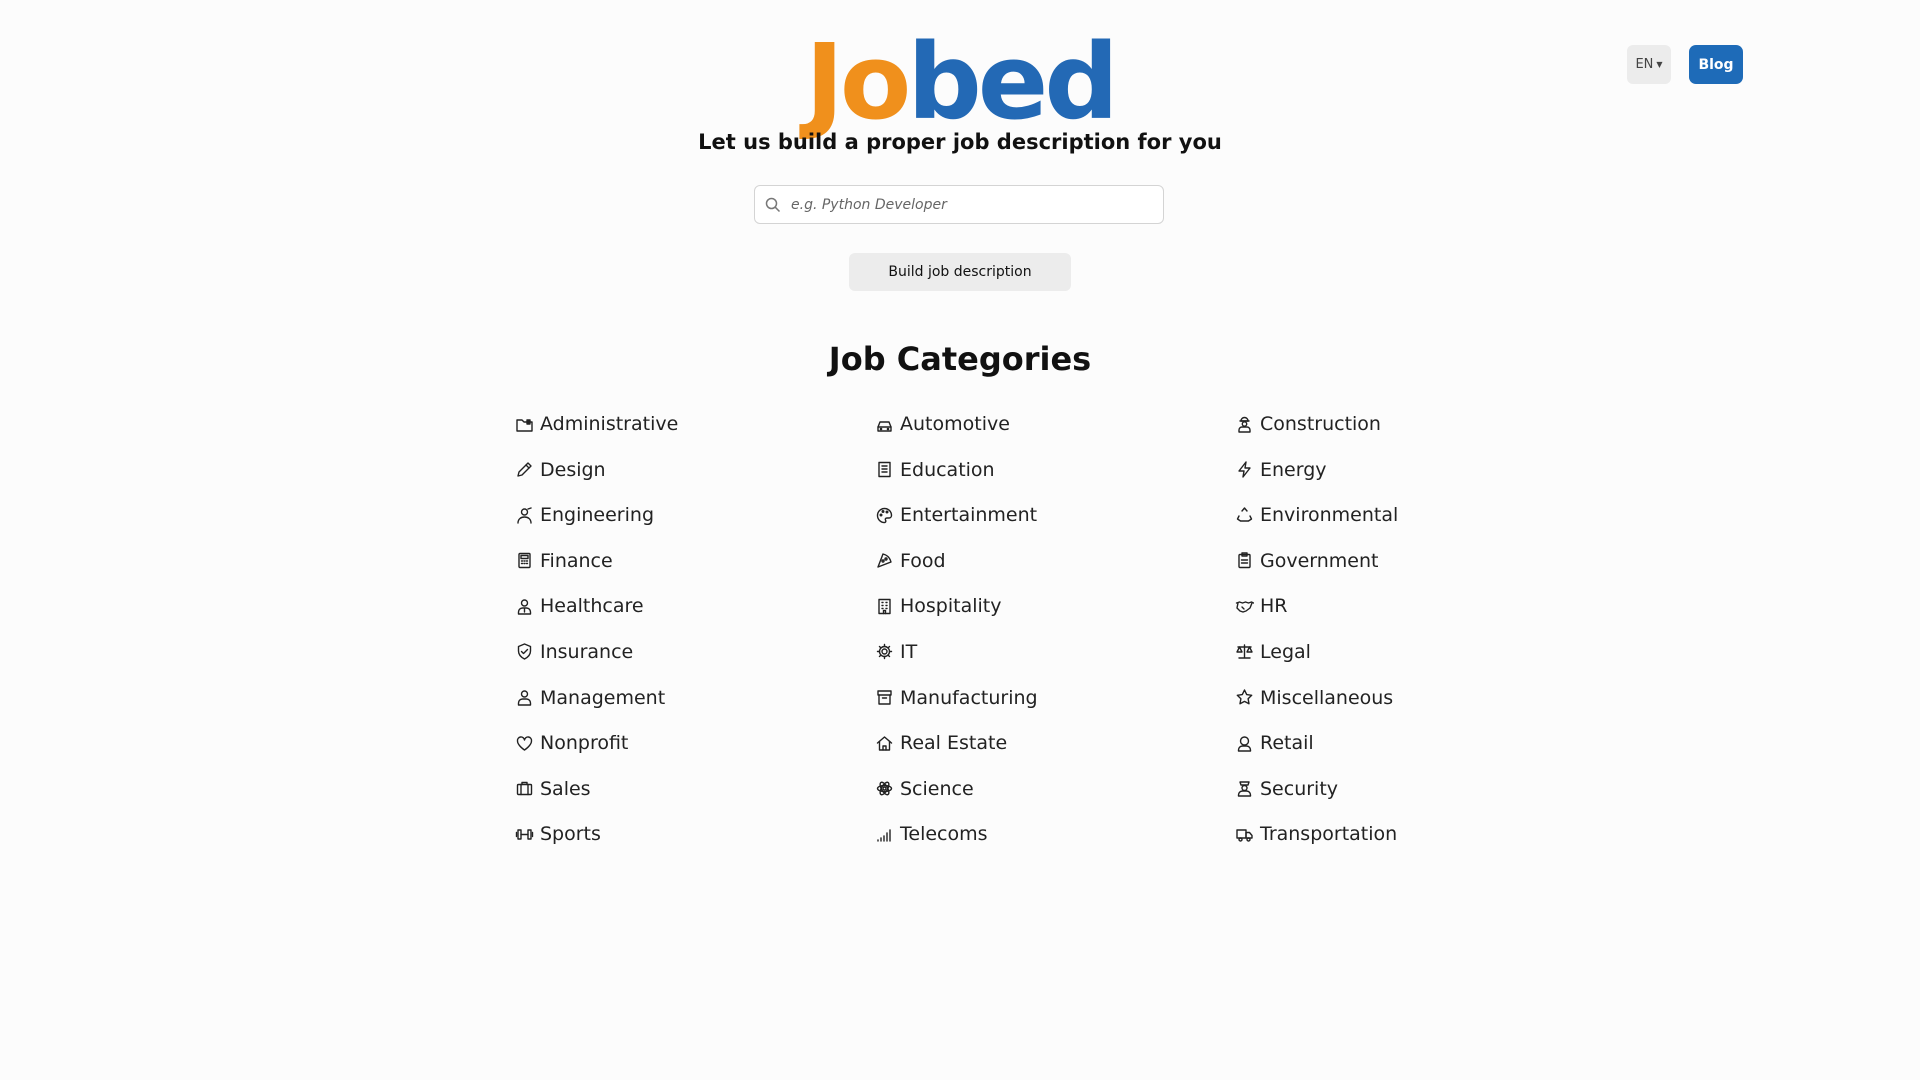 Image resolution: width=1920 pixels, height=1080 pixels. What do you see at coordinates (1325, 743) in the screenshot?
I see `category-retail: Retail` at bounding box center [1325, 743].